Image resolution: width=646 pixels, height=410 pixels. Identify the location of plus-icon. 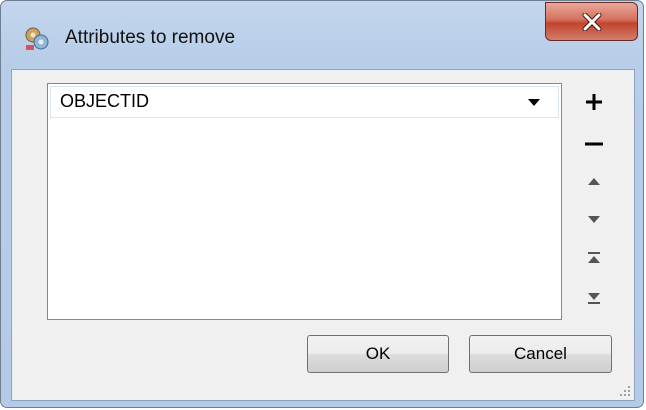
(594, 102).